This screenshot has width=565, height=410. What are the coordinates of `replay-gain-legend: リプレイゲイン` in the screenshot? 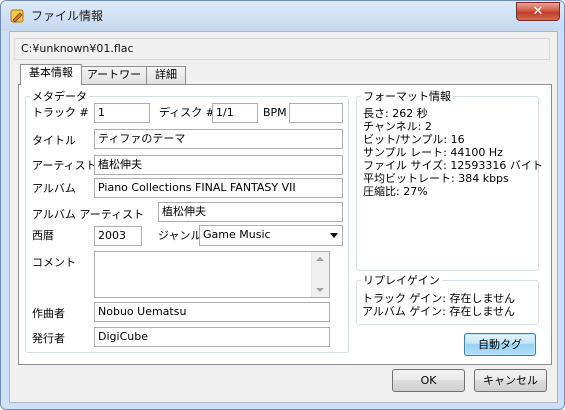 It's located at (401, 280).